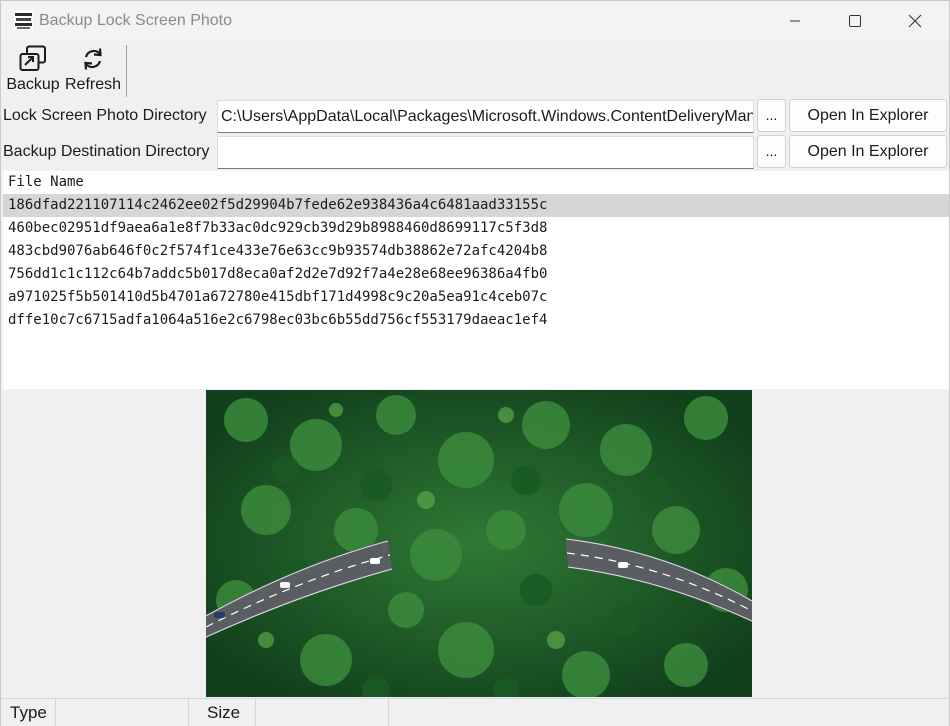 The height and width of the screenshot is (726, 950). Describe the element at coordinates (28, 712) in the screenshot. I see `status-type-label: Type` at that location.